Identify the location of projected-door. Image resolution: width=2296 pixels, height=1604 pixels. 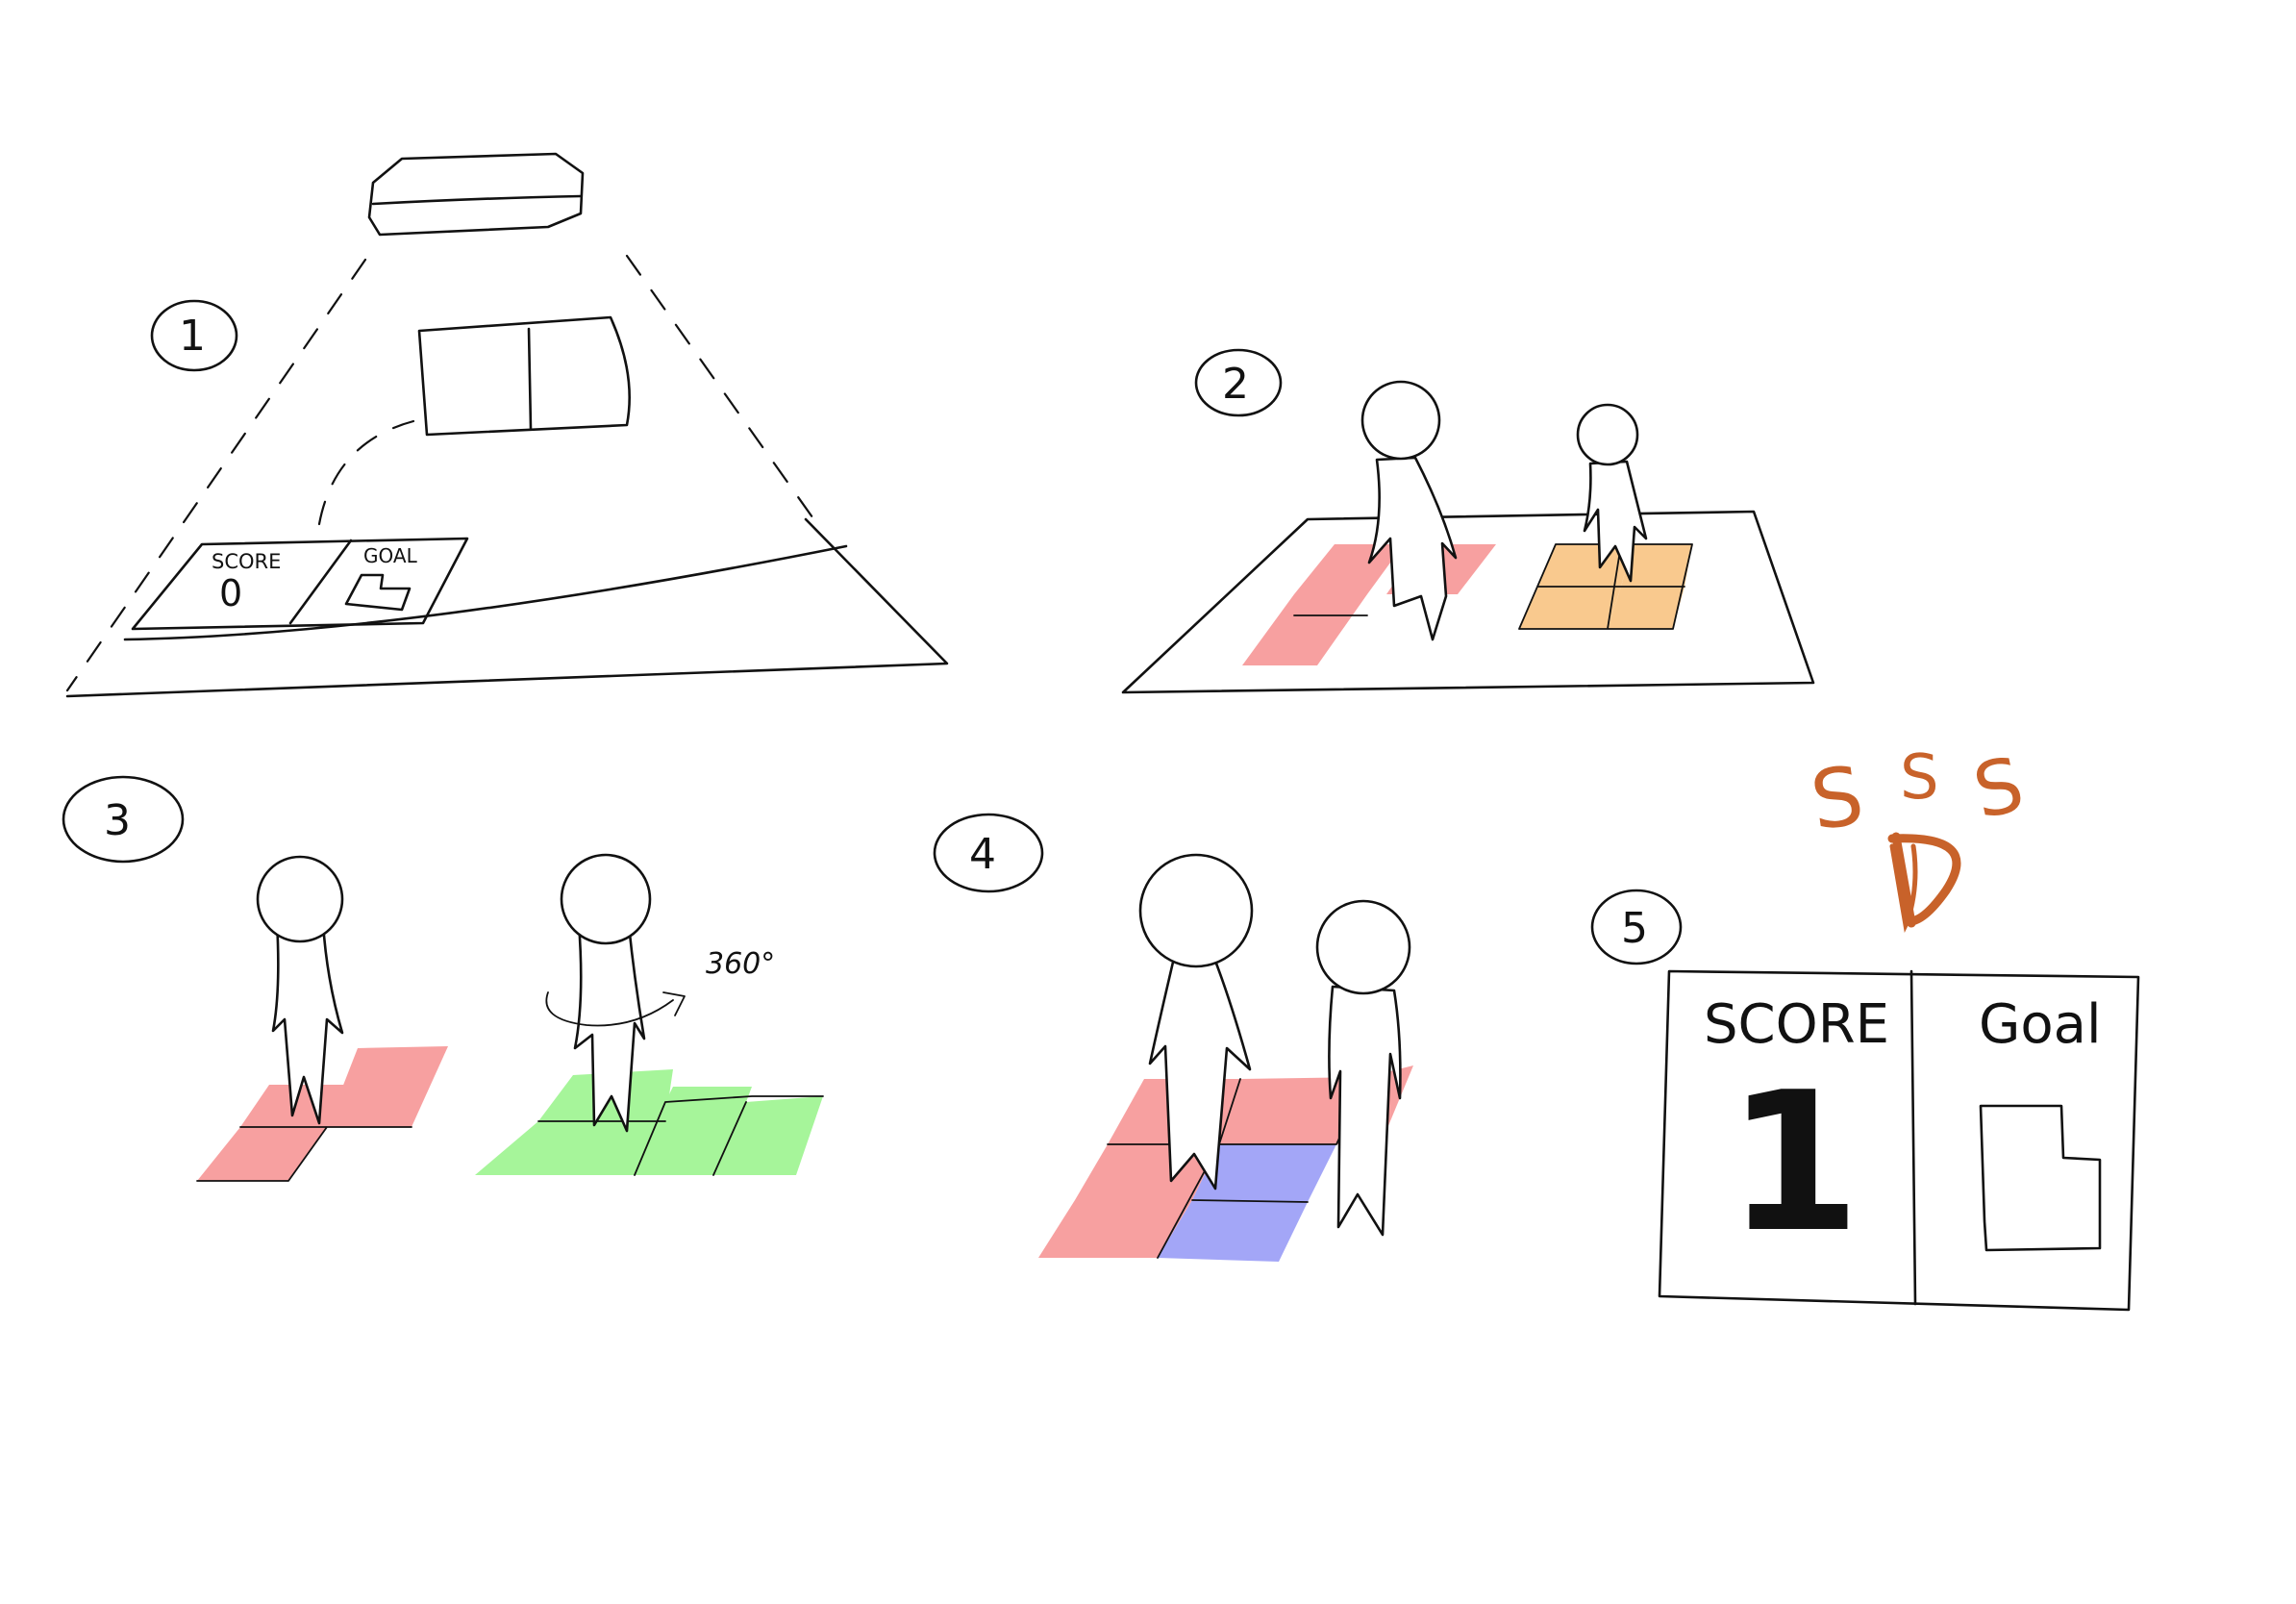
(524, 376).